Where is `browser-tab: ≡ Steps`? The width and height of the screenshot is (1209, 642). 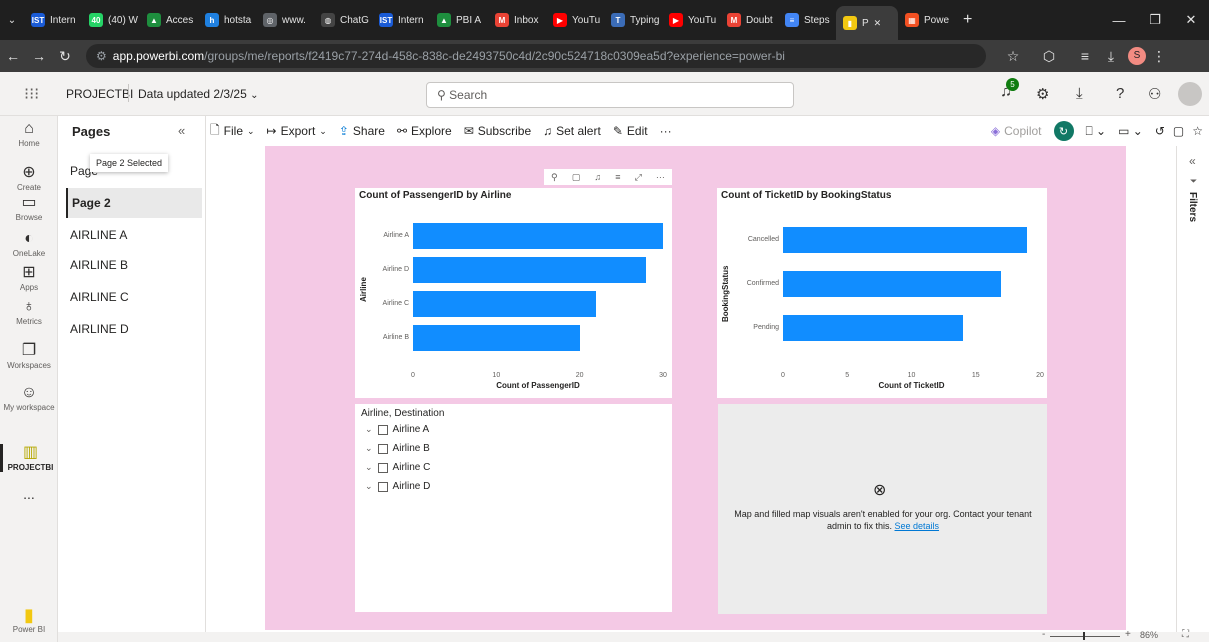 browser-tab: ≡ Steps is located at coordinates (807, 20).